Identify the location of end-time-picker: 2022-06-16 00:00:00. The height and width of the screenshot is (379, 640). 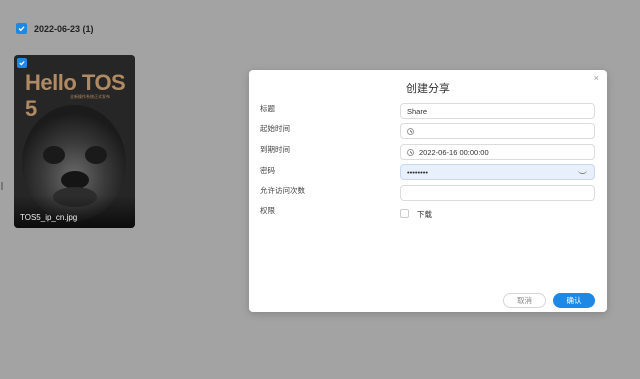
(497, 152).